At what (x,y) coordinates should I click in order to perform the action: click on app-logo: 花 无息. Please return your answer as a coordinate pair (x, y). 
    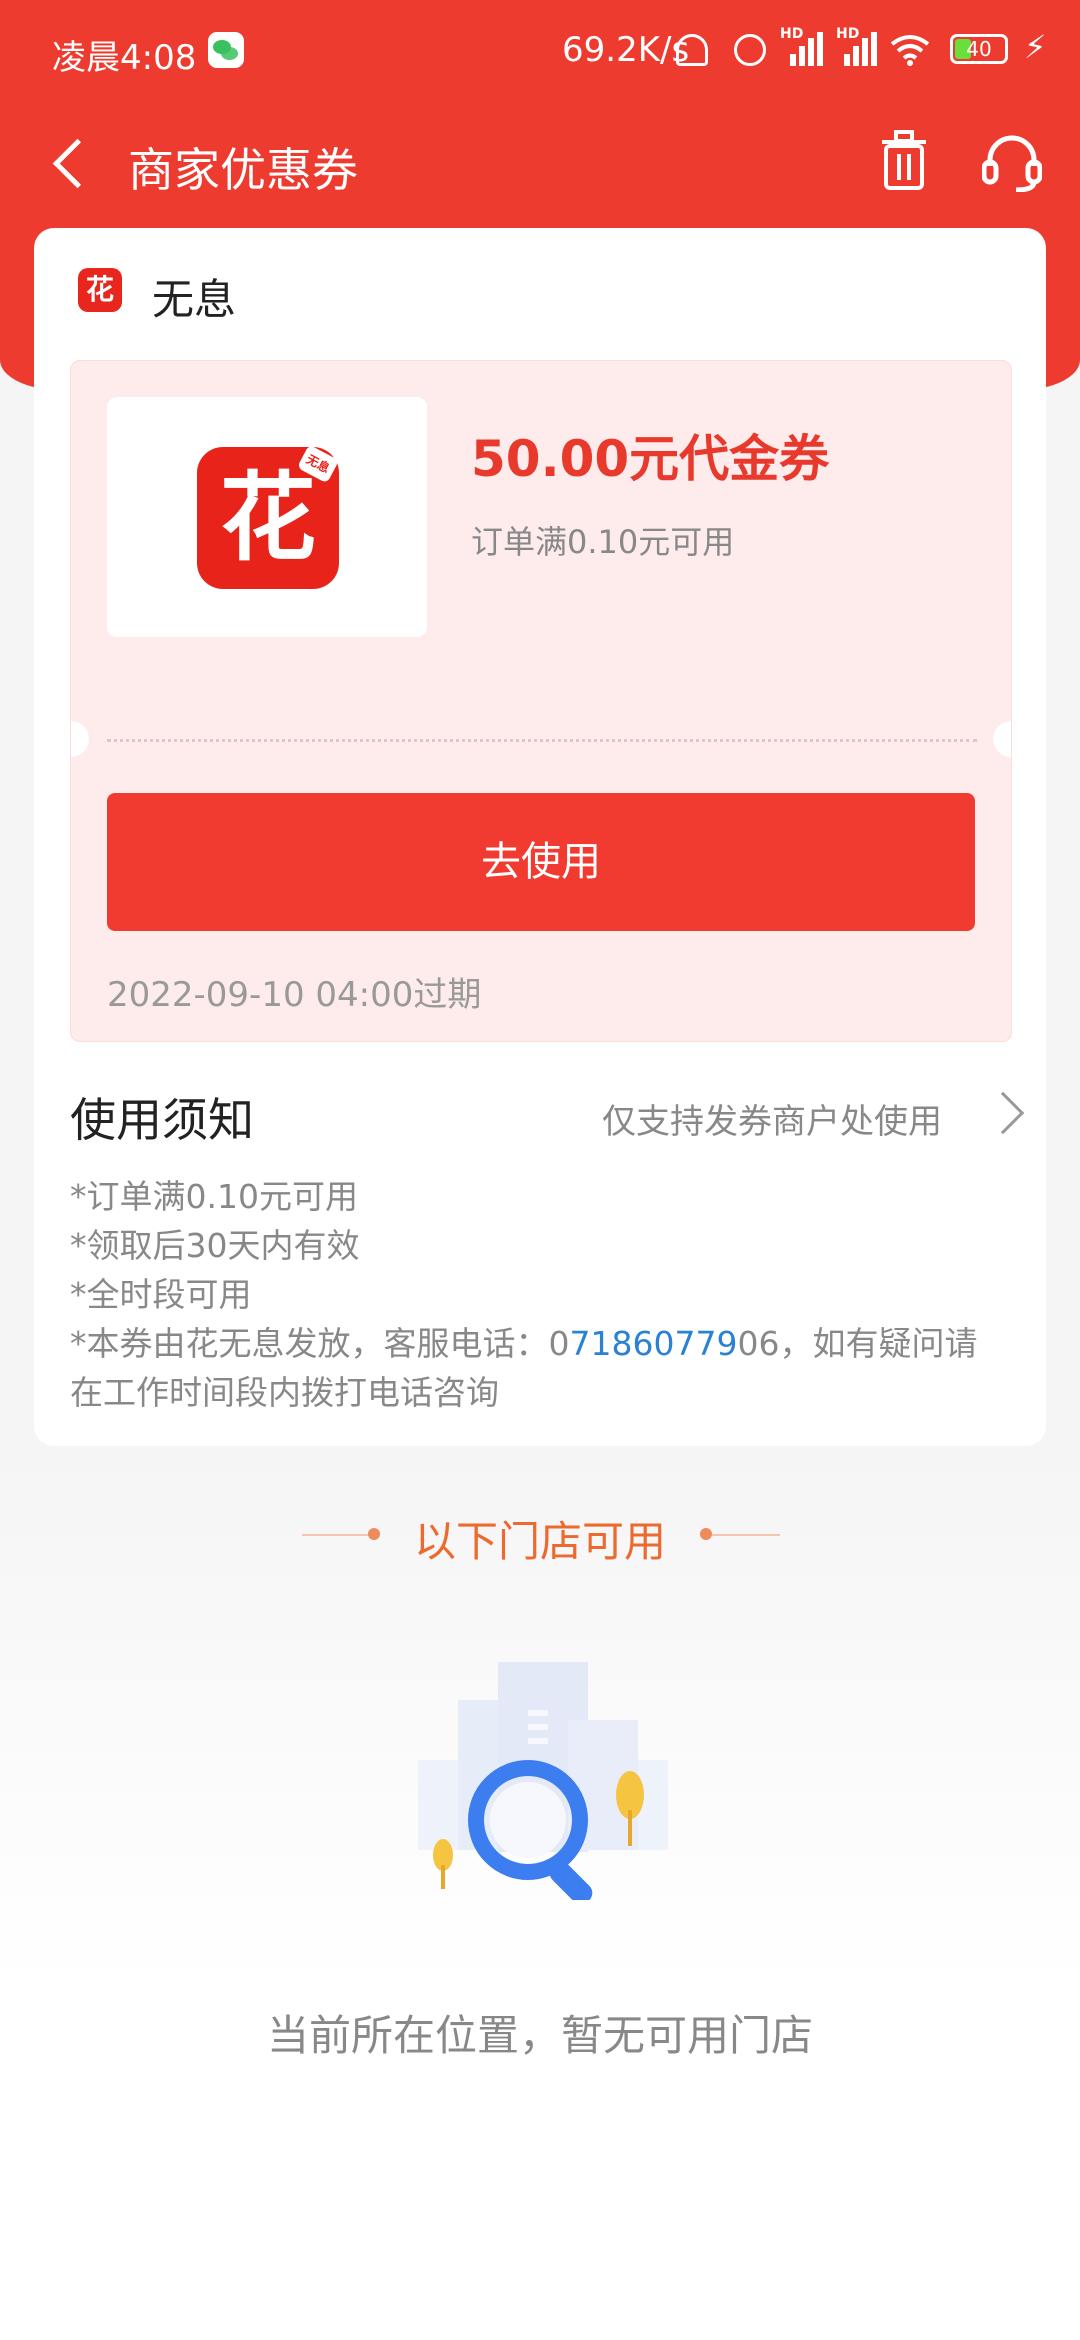
    Looking at the image, I should click on (268, 516).